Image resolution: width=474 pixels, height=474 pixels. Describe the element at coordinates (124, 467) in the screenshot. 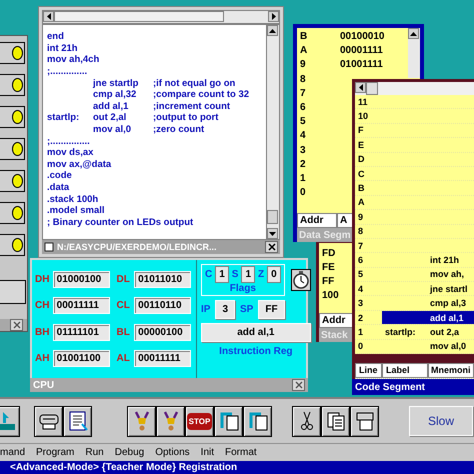

I see `app-title: <Advanced-Mode> {Teacher Mode} Registration` at that location.